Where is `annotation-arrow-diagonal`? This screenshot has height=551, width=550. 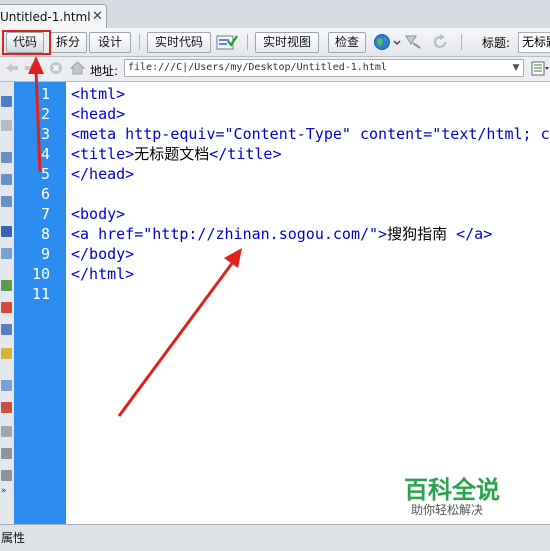 annotation-arrow-diagonal is located at coordinates (179, 332).